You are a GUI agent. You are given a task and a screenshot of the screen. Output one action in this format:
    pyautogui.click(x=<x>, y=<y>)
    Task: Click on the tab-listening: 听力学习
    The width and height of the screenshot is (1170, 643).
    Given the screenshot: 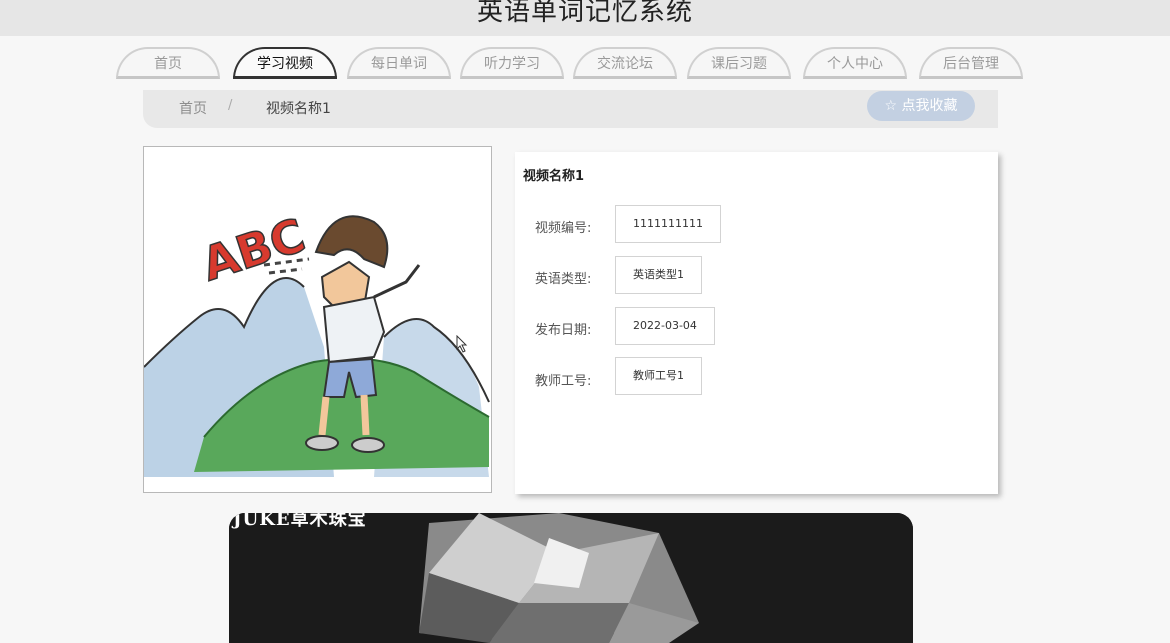 What is the action you would take?
    pyautogui.click(x=512, y=63)
    